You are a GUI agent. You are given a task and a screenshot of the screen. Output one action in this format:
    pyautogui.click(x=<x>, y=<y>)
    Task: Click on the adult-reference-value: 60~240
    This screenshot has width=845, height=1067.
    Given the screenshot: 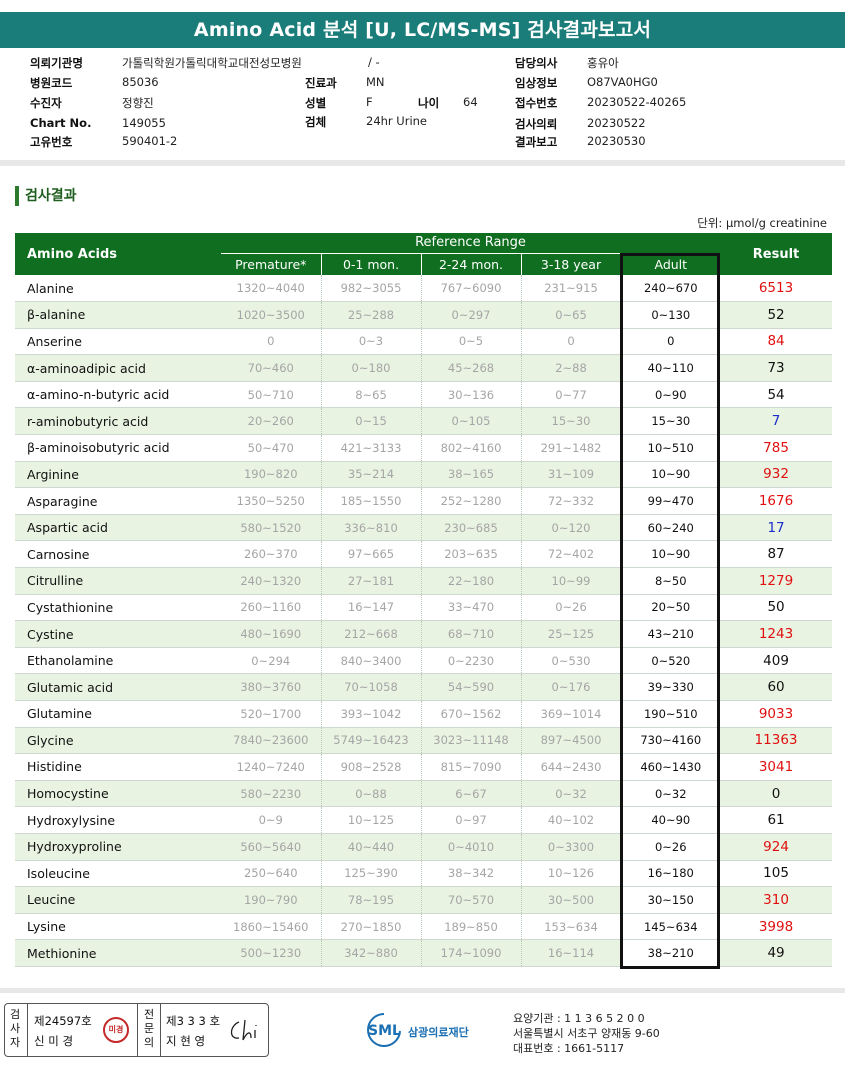 What is the action you would take?
    pyautogui.click(x=671, y=528)
    